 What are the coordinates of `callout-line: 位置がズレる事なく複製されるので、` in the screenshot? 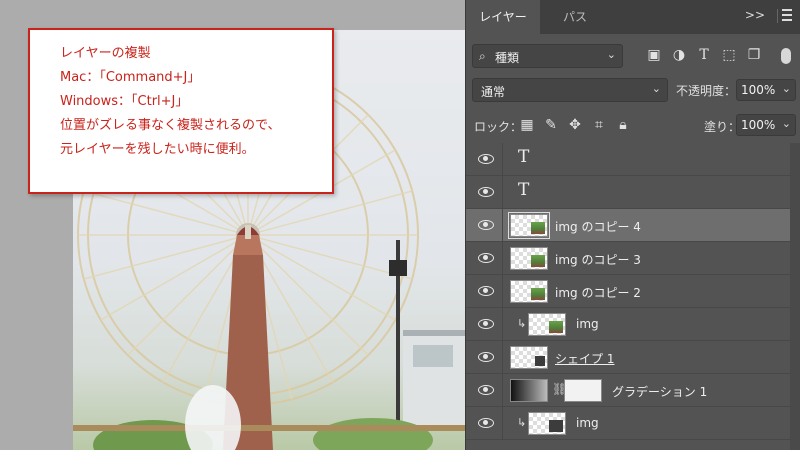 It's located at (170, 125).